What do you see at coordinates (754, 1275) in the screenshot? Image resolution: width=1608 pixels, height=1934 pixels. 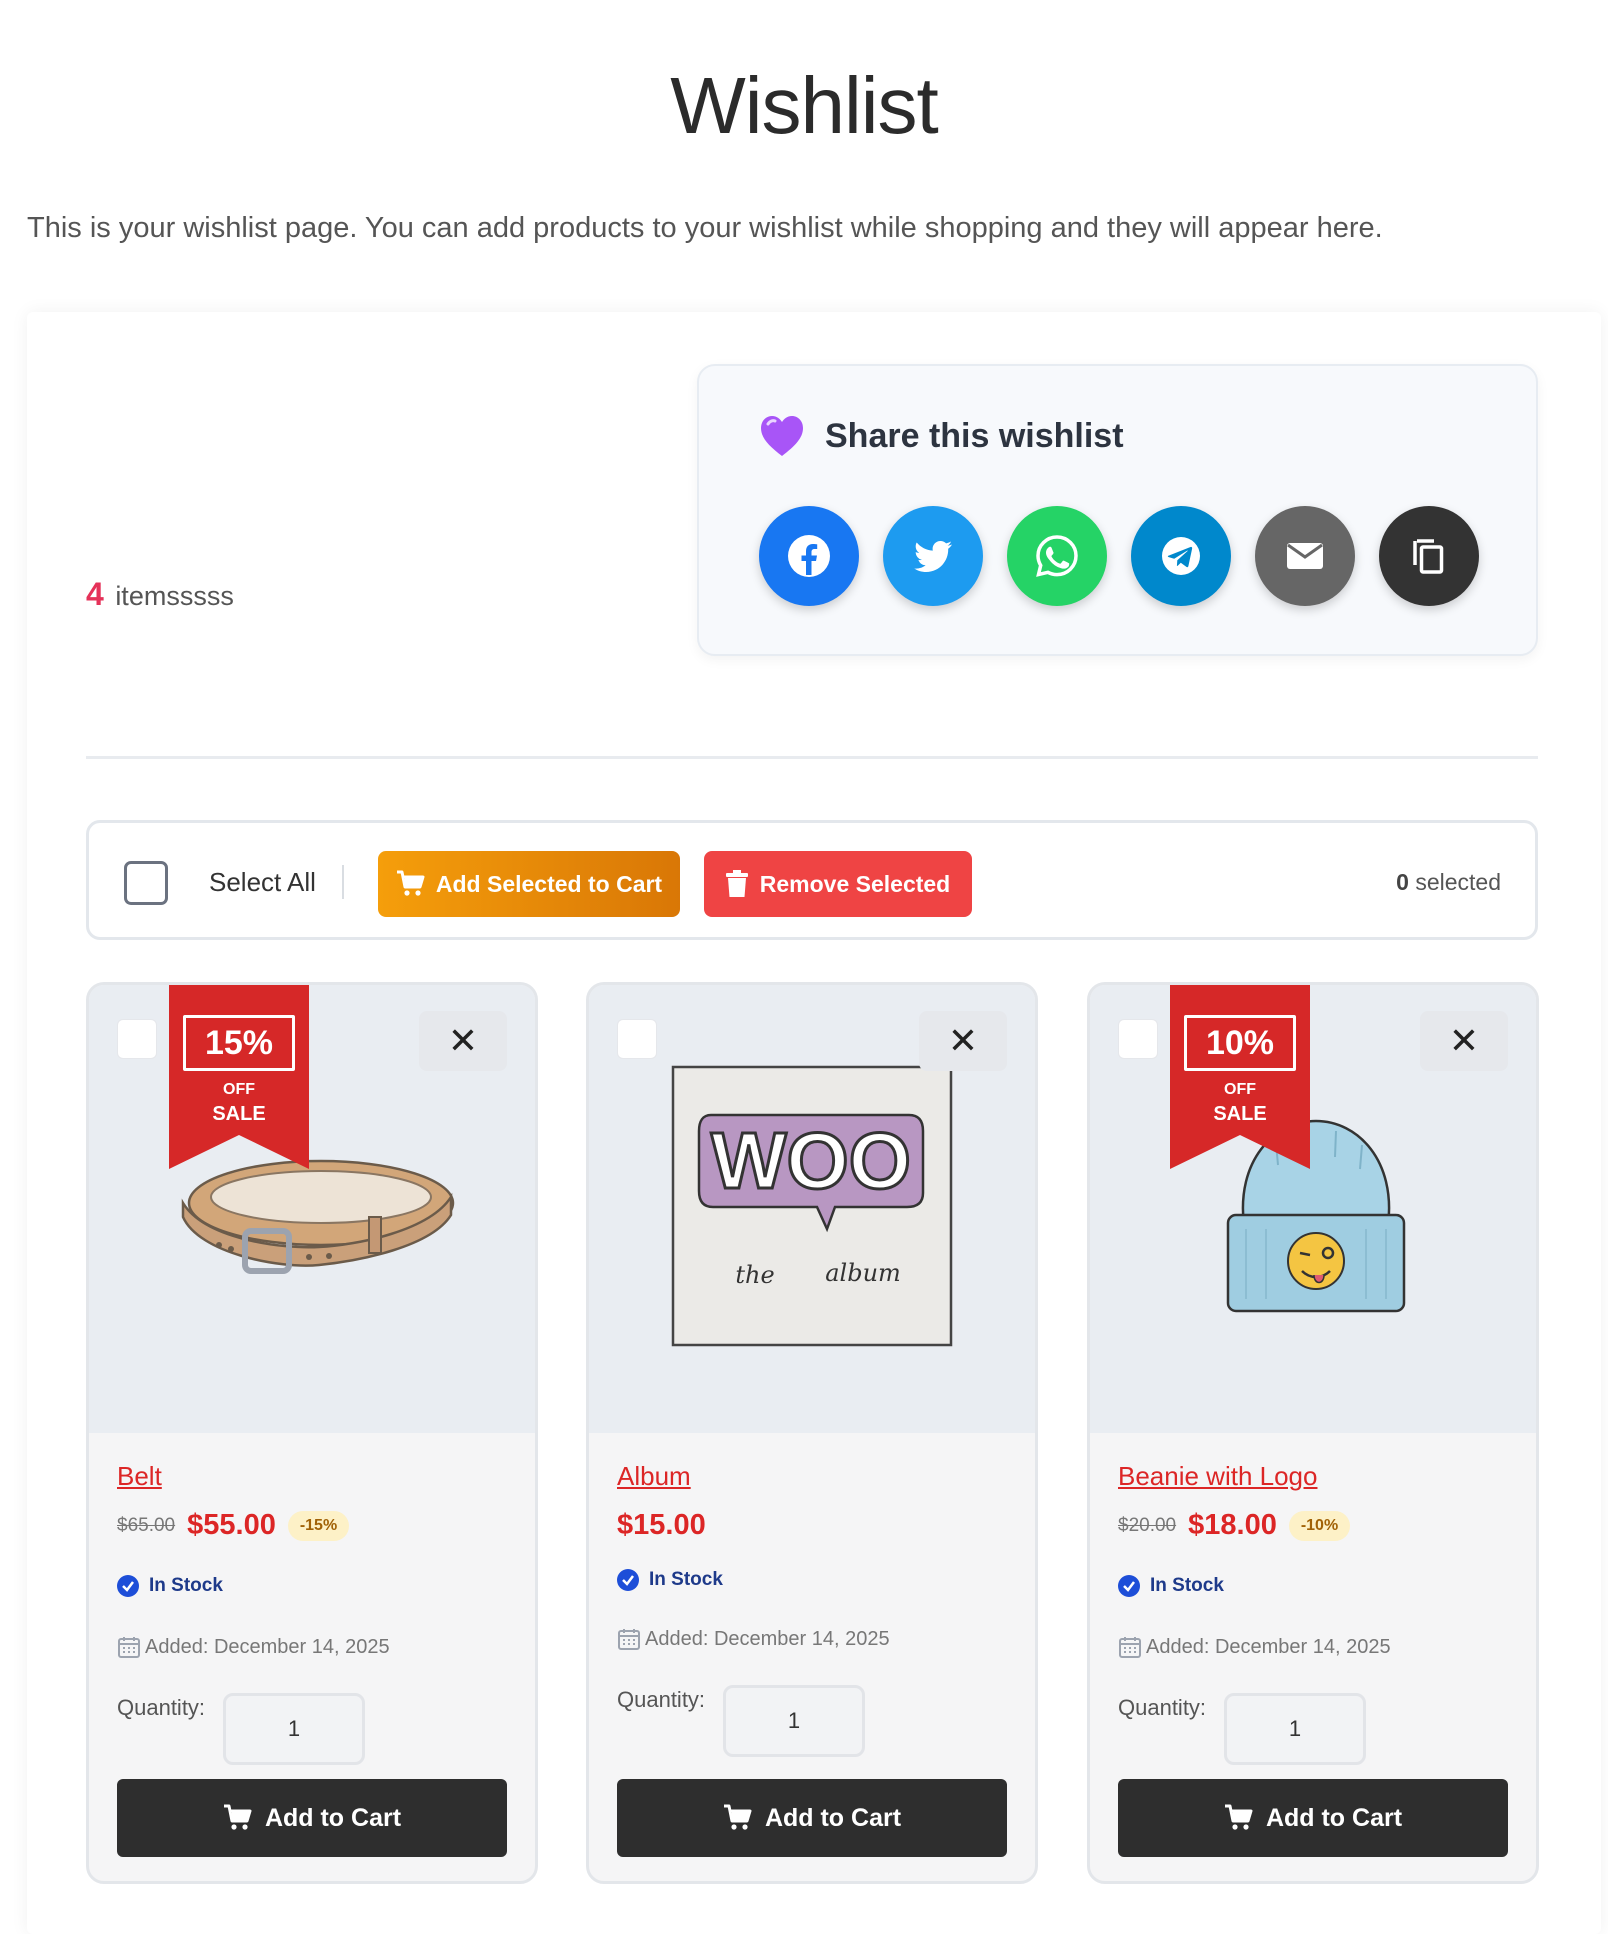 I see `album-art-left: the` at bounding box center [754, 1275].